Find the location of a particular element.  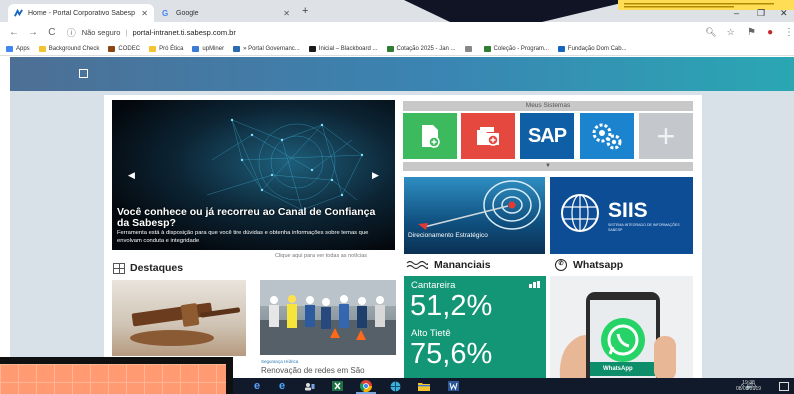

highlight-workers-image is located at coordinates (328, 317).